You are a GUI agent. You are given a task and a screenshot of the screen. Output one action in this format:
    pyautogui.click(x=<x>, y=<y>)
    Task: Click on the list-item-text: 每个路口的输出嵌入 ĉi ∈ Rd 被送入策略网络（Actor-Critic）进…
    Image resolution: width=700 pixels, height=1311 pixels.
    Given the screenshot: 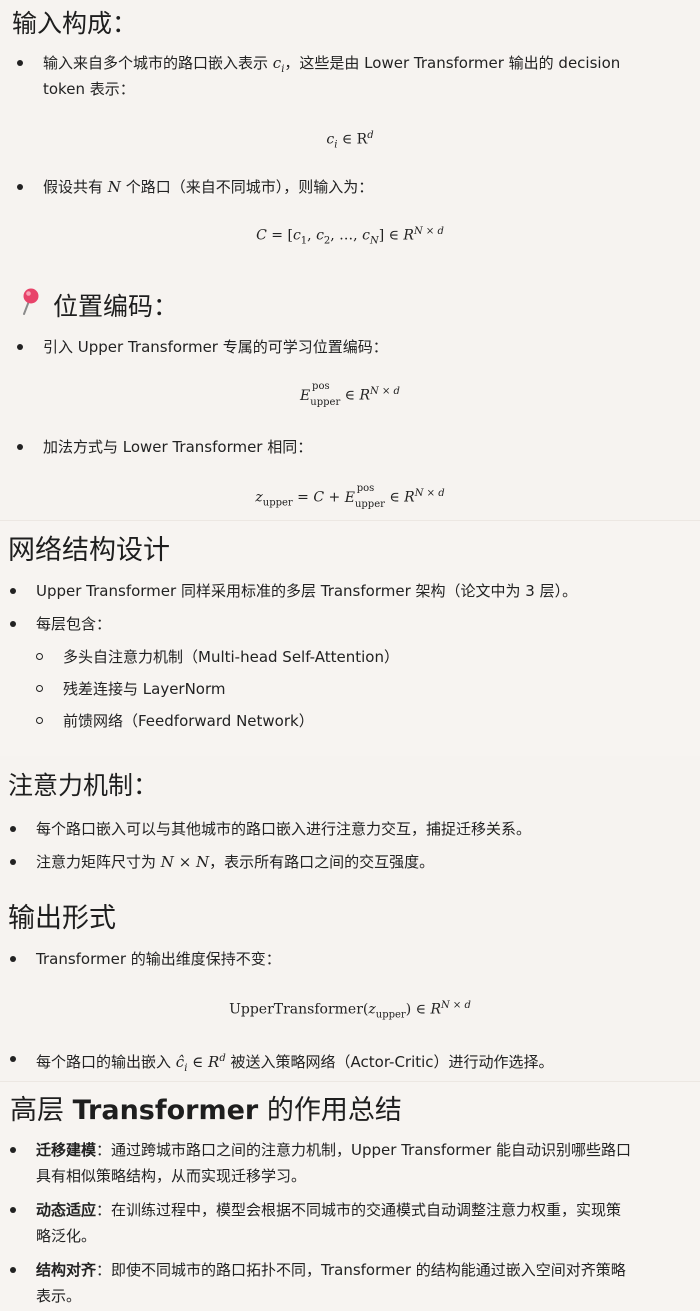 What is the action you would take?
    pyautogui.click(x=295, y=1064)
    